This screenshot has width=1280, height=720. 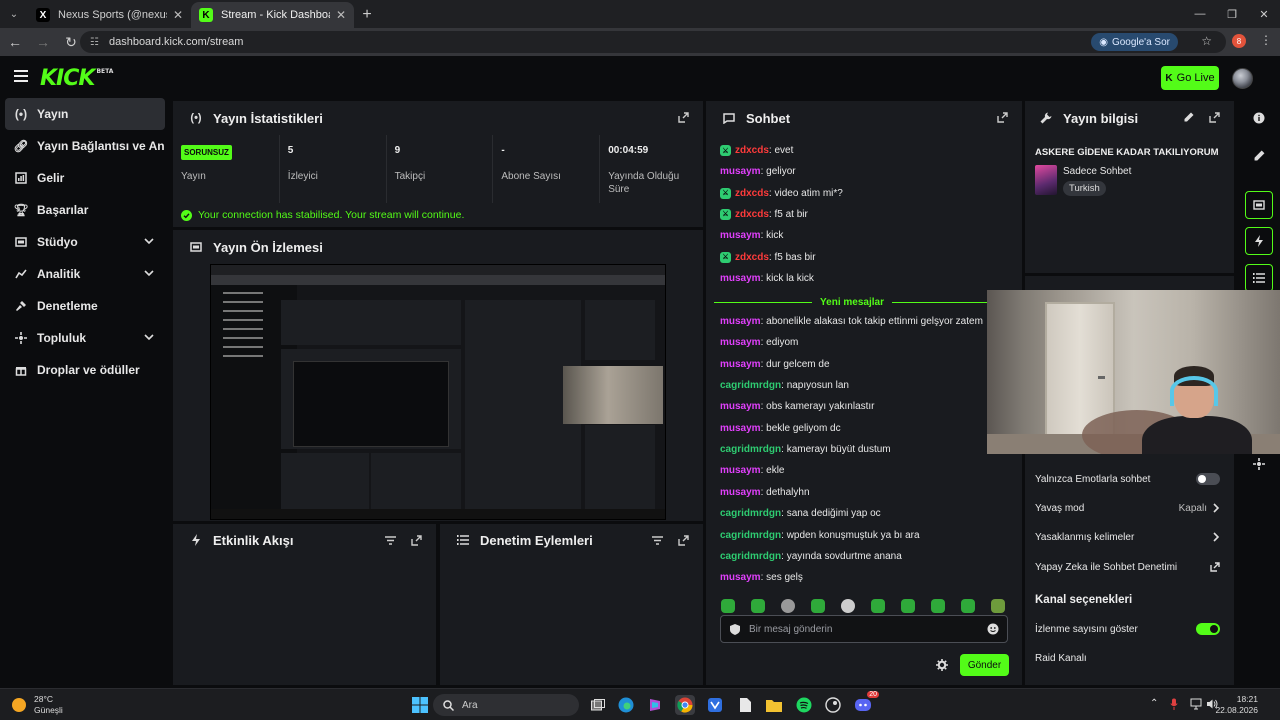 I want to click on chat-input: Bir mesaj gönderin, so click(x=864, y=629).